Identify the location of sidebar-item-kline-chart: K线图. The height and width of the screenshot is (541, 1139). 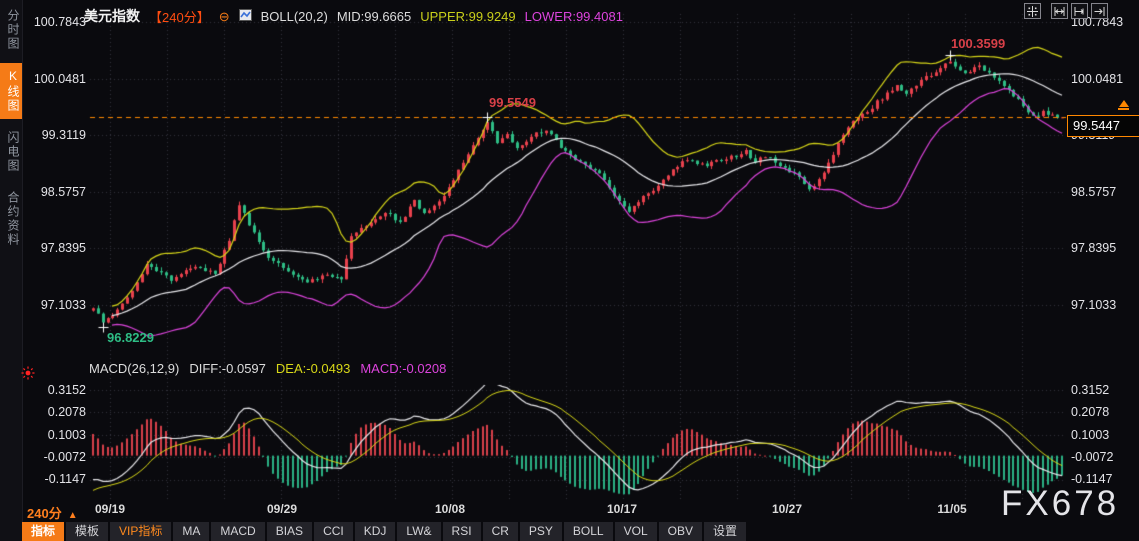
(11, 91).